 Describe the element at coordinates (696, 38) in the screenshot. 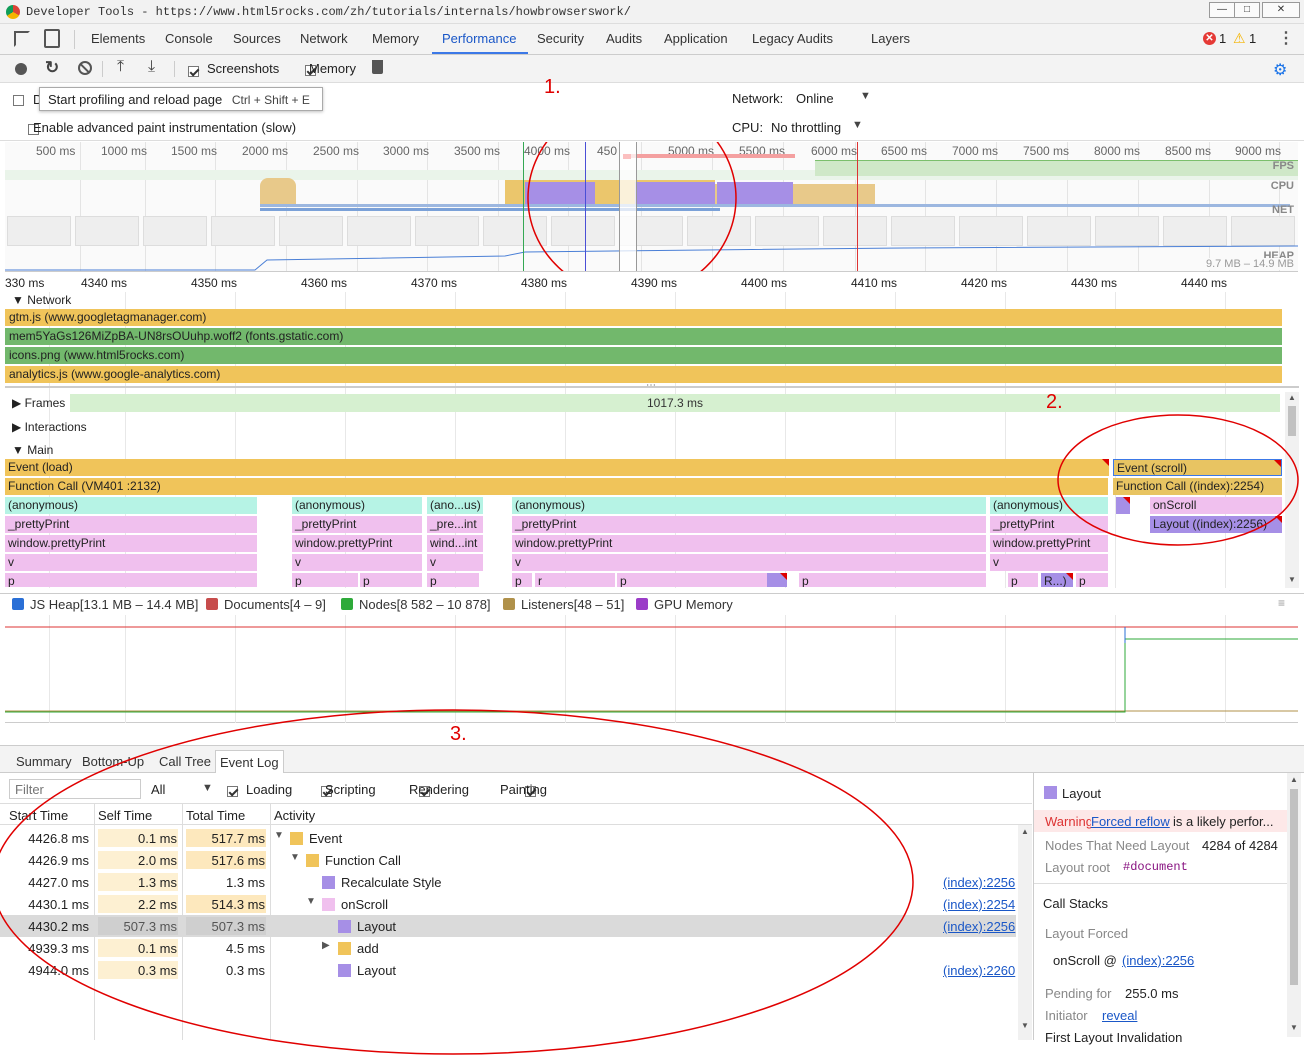

I see `tab-application: Application` at that location.